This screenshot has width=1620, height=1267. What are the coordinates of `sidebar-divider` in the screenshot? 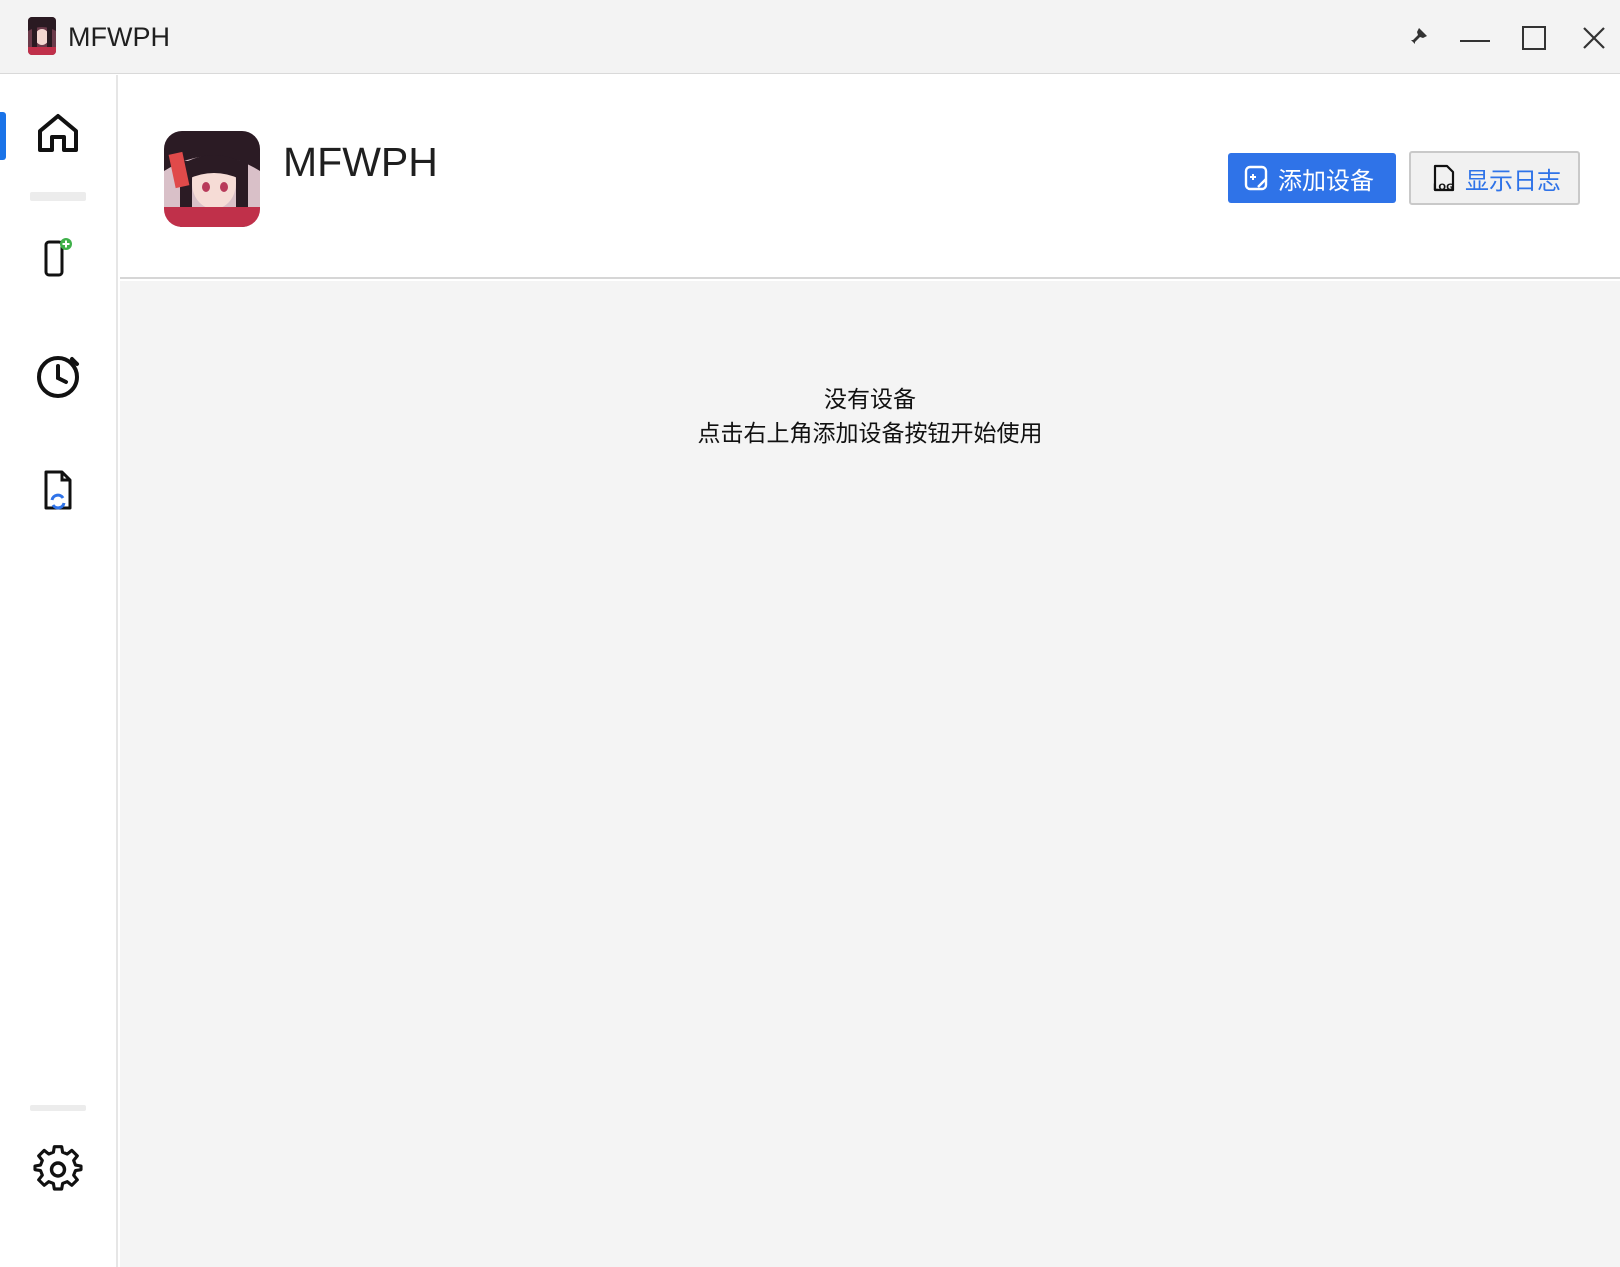 It's located at (58, 196).